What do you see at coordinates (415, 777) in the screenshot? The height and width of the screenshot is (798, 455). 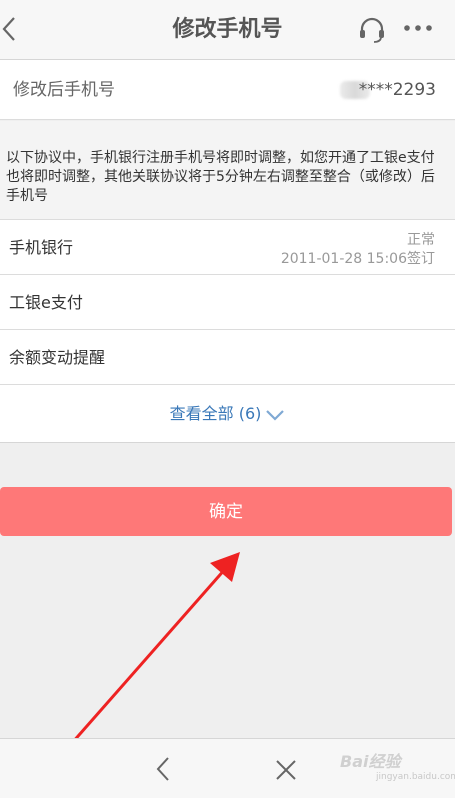 I see `watermark-subtext: jingyan.baidu.com` at bounding box center [415, 777].